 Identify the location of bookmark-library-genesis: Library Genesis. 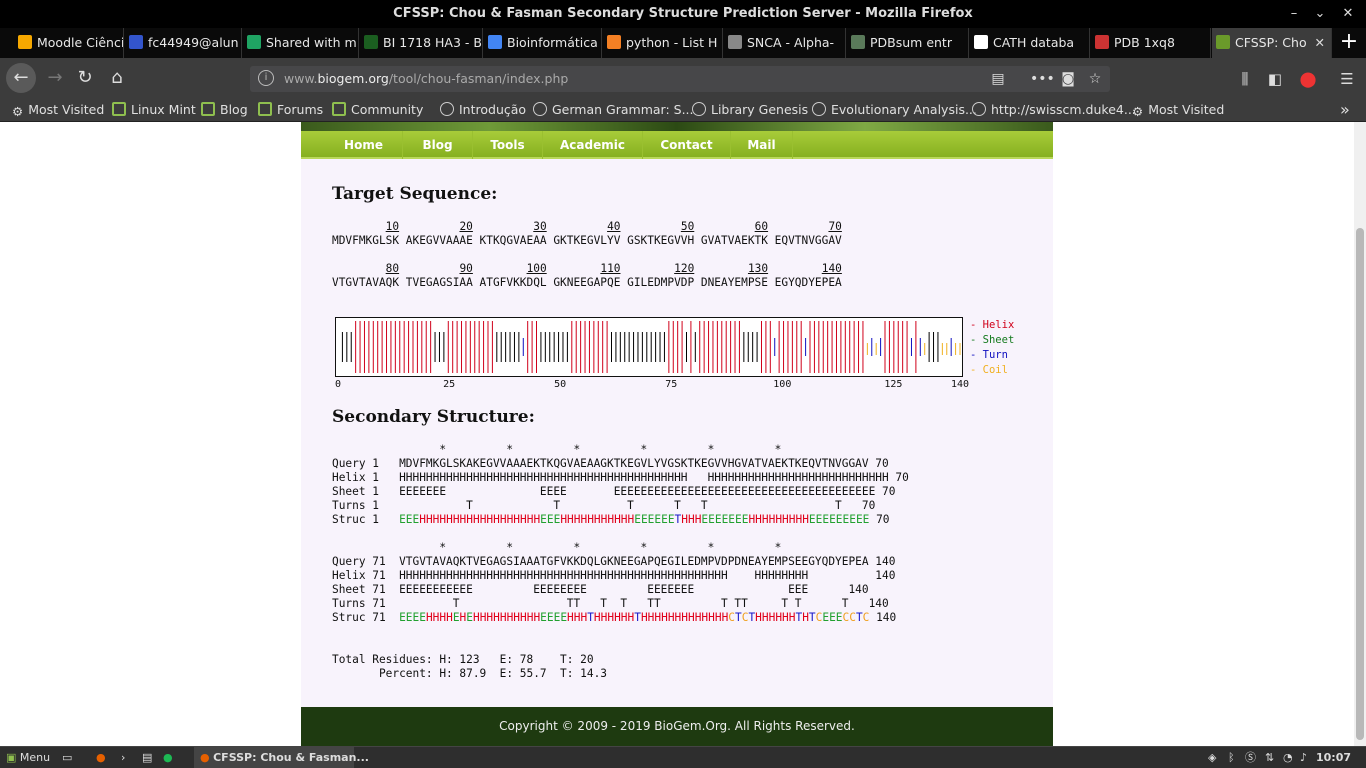
(750, 110).